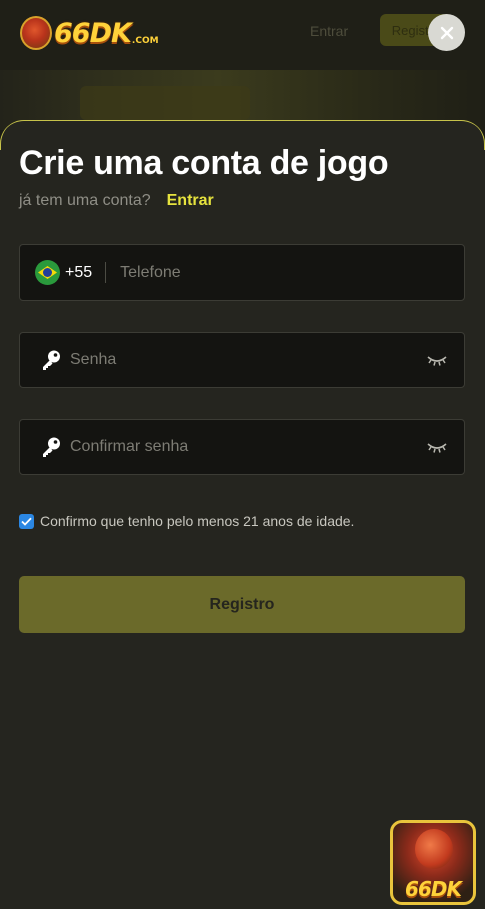 The image size is (485, 909). I want to click on login-prompt: já tem uma conta? Entrar, so click(116, 201).